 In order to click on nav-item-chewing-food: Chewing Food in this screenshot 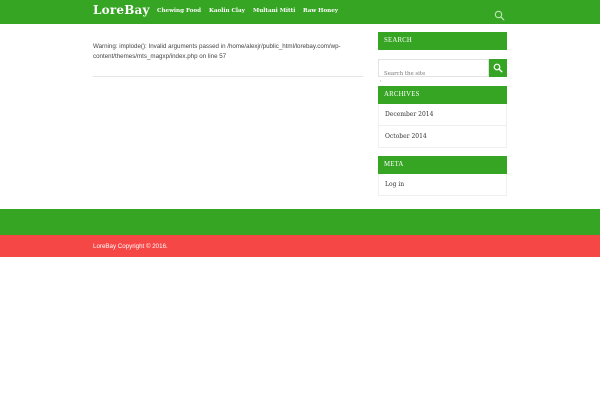, I will do `click(179, 11)`.